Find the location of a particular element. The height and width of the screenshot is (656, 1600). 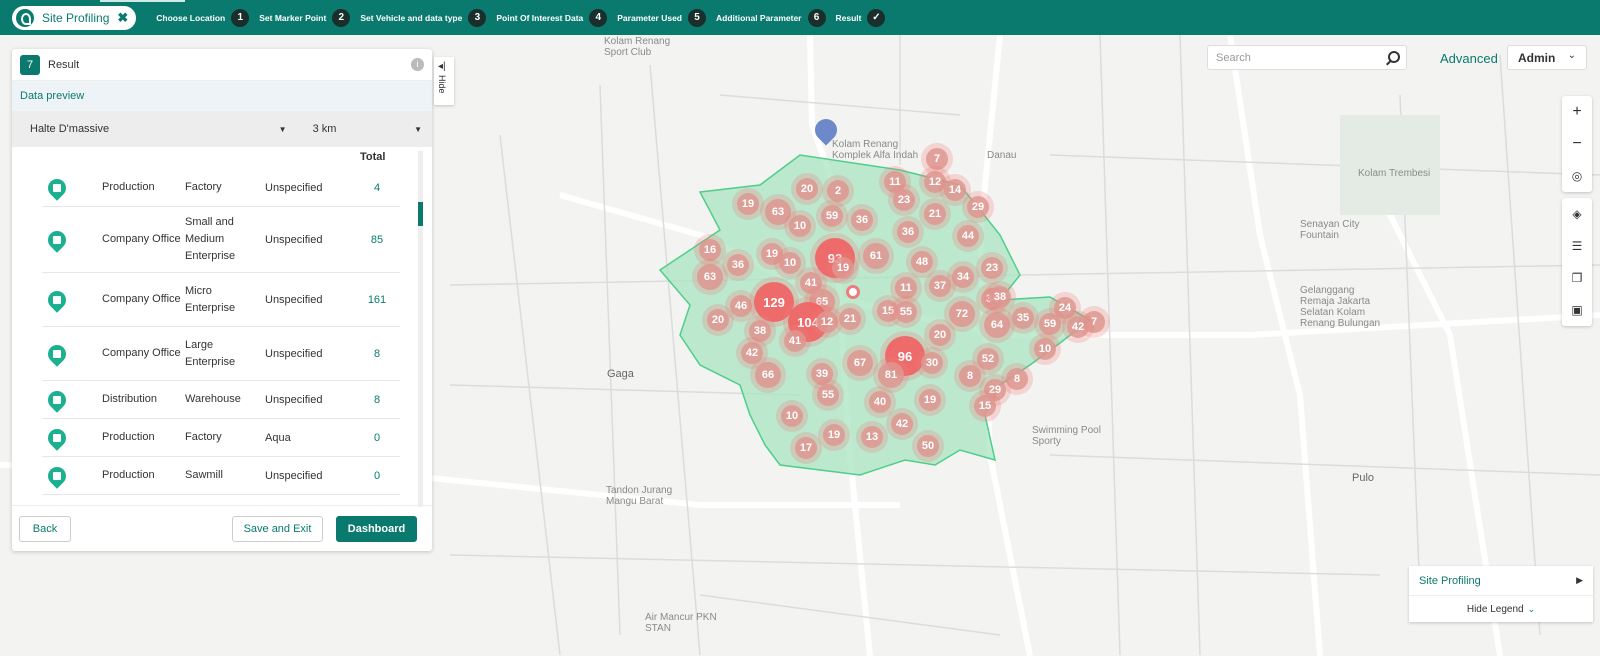

sliders-icon: ☰ is located at coordinates (1577, 246).